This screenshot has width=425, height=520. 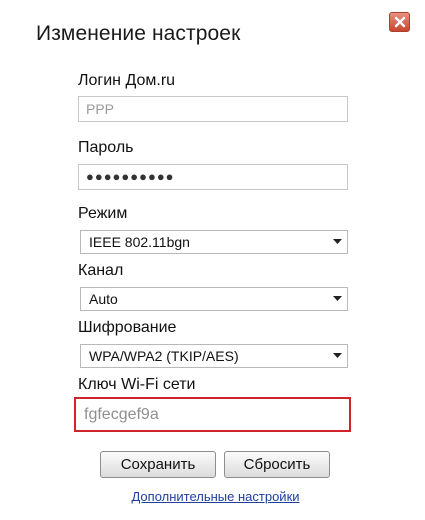 What do you see at coordinates (213, 177) in the screenshot?
I see `password-field: ●●●●●●●●●●` at bounding box center [213, 177].